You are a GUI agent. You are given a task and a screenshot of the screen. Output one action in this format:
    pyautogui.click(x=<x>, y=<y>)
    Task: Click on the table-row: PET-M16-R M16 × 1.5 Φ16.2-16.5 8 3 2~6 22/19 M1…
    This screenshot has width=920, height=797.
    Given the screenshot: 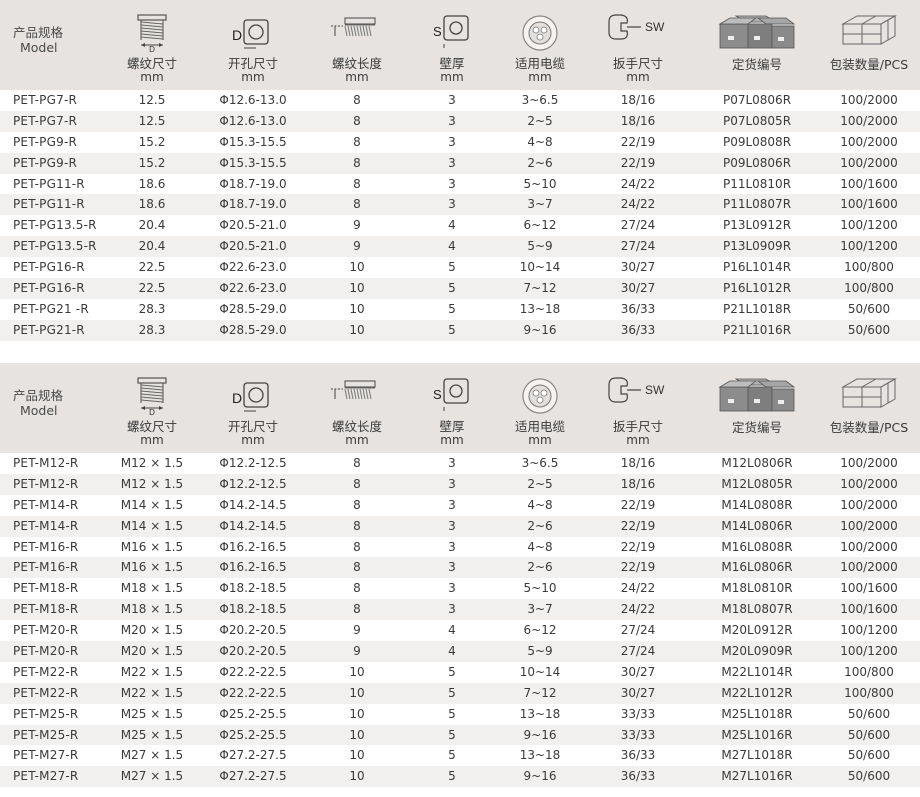 What is the action you would take?
    pyautogui.click(x=460, y=568)
    